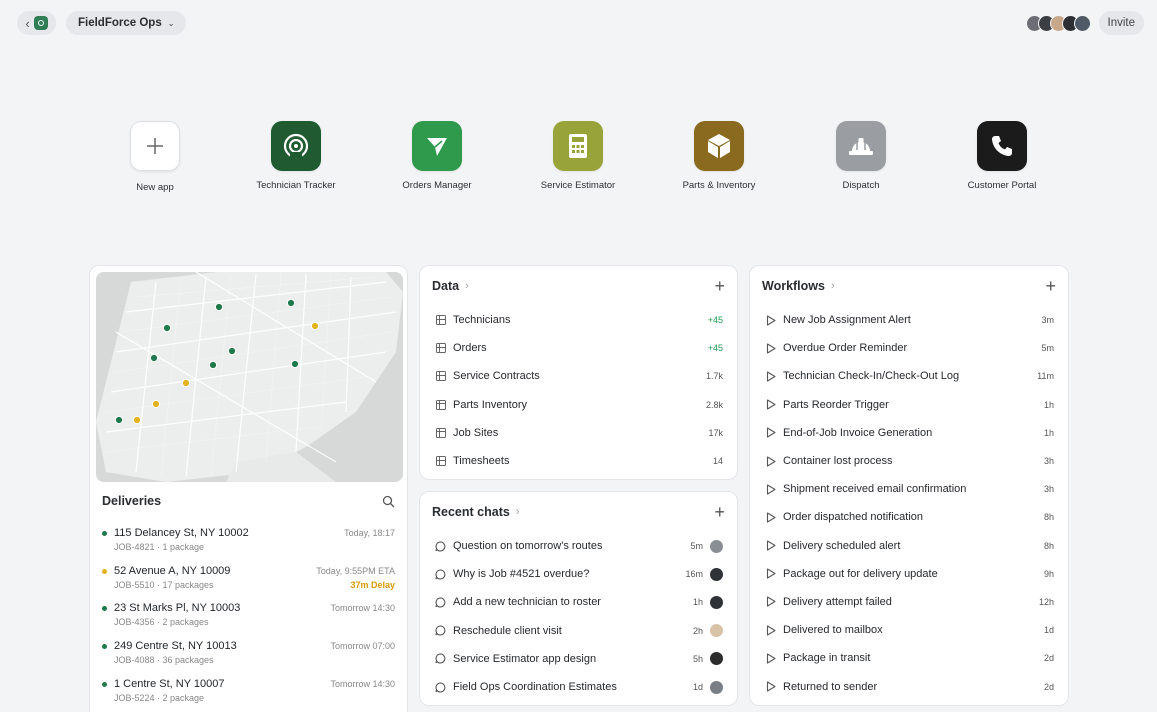  Describe the element at coordinates (388, 501) in the screenshot. I see `search-icon` at that location.